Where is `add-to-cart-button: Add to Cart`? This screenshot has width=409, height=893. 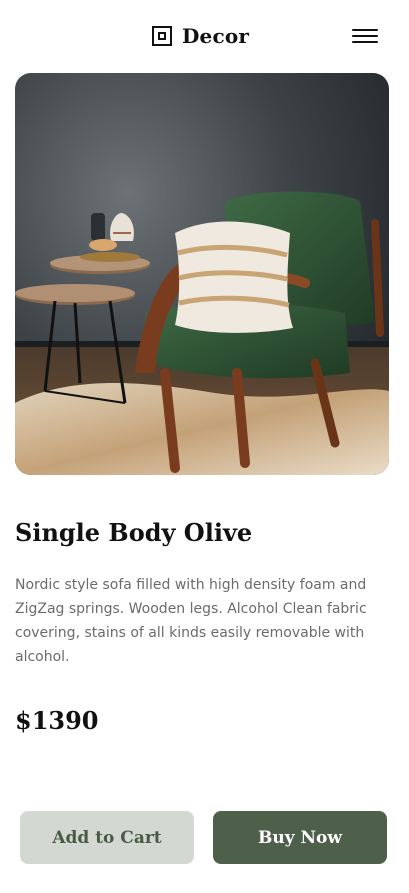
add-to-cart-button: Add to Cart is located at coordinates (107, 837).